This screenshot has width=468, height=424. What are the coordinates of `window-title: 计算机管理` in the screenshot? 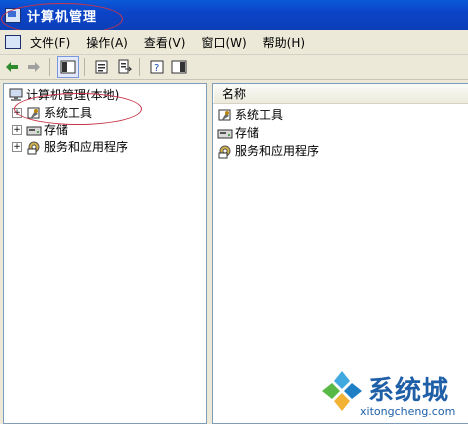 It's located at (62, 17).